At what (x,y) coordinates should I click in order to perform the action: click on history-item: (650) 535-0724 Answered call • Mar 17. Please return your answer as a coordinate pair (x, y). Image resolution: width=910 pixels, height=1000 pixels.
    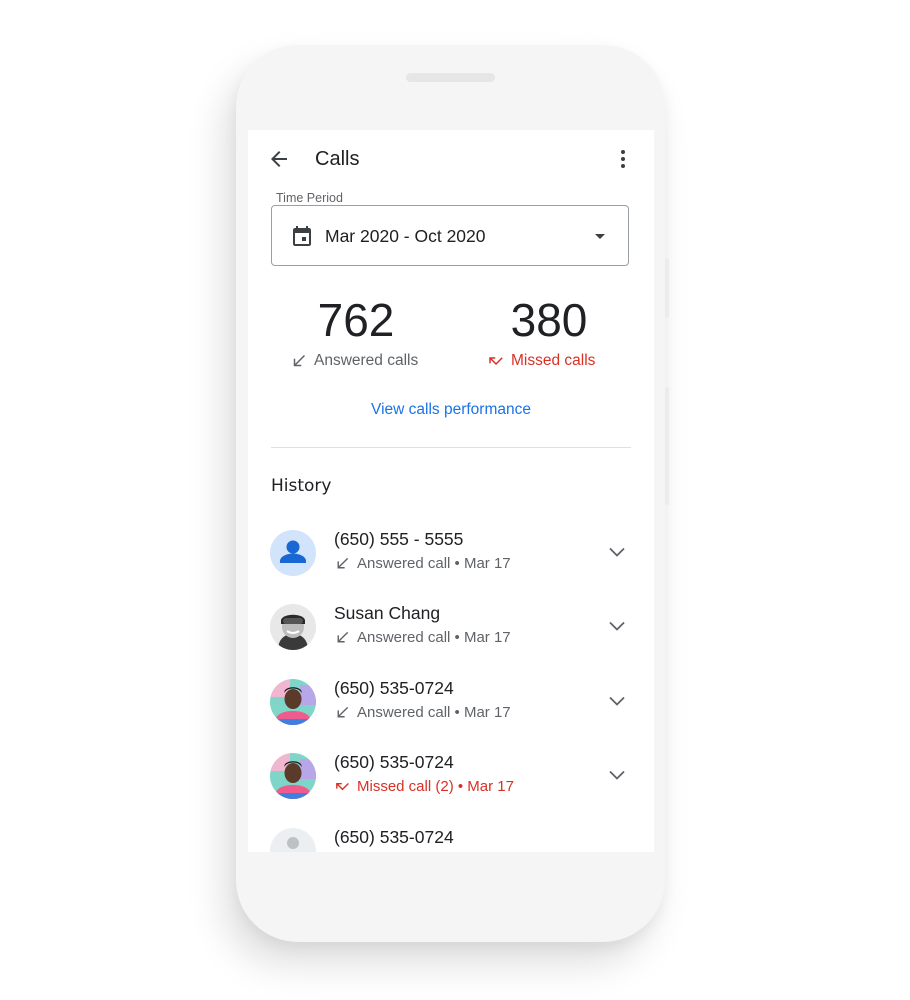
    Looking at the image, I should click on (451, 715).